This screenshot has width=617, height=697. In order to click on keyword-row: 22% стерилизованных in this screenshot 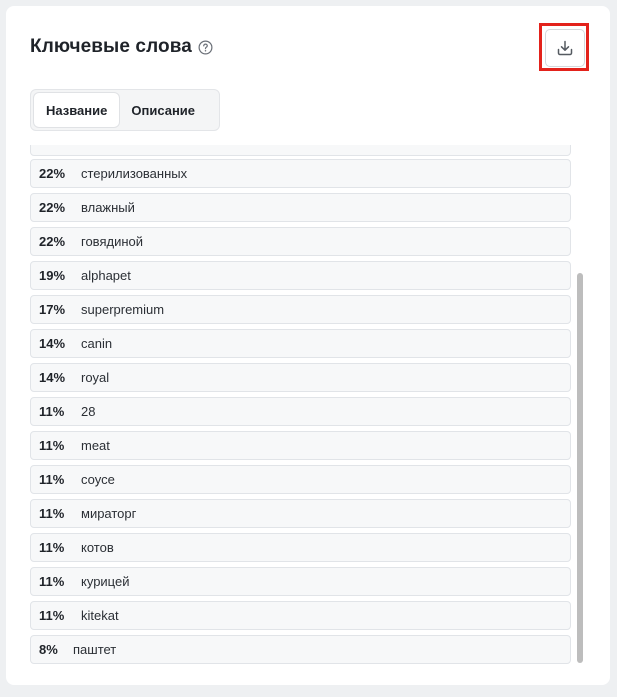, I will do `click(300, 173)`.